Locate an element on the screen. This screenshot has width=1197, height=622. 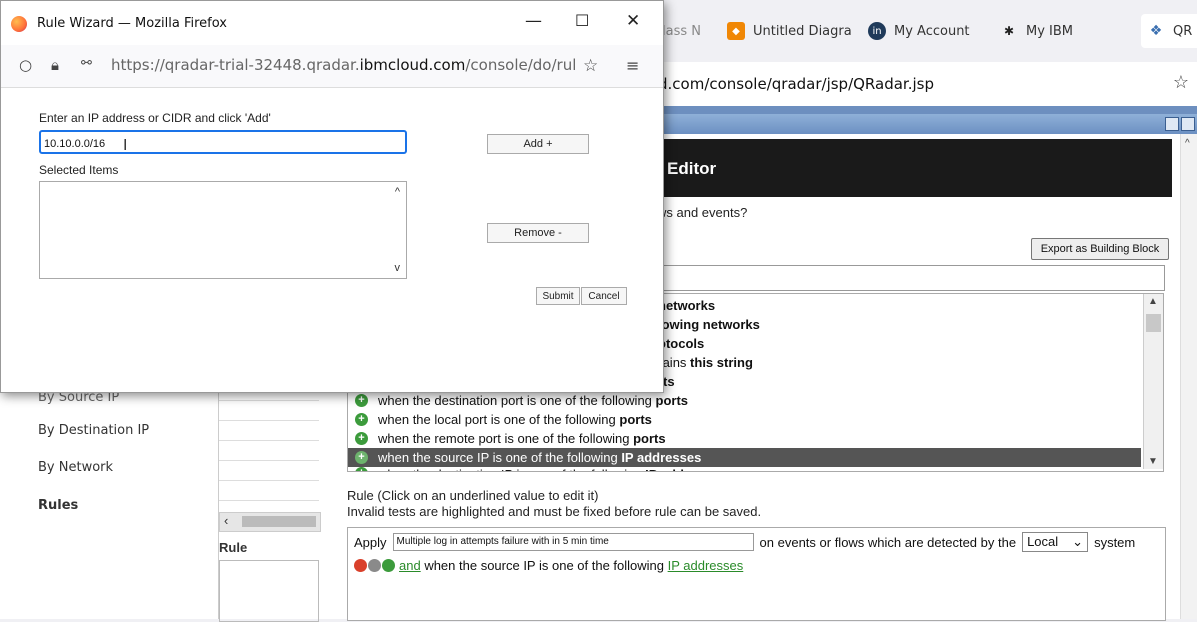
rule-column-box is located at coordinates (269, 591).